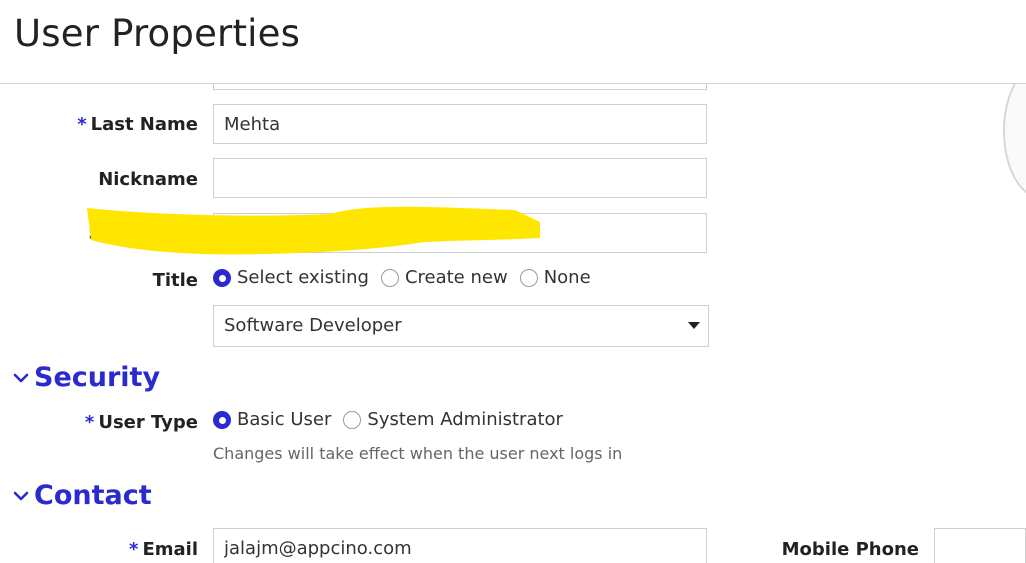 The width and height of the screenshot is (1026, 563). What do you see at coordinates (555, 277) in the screenshot?
I see `title-option-none: None` at bounding box center [555, 277].